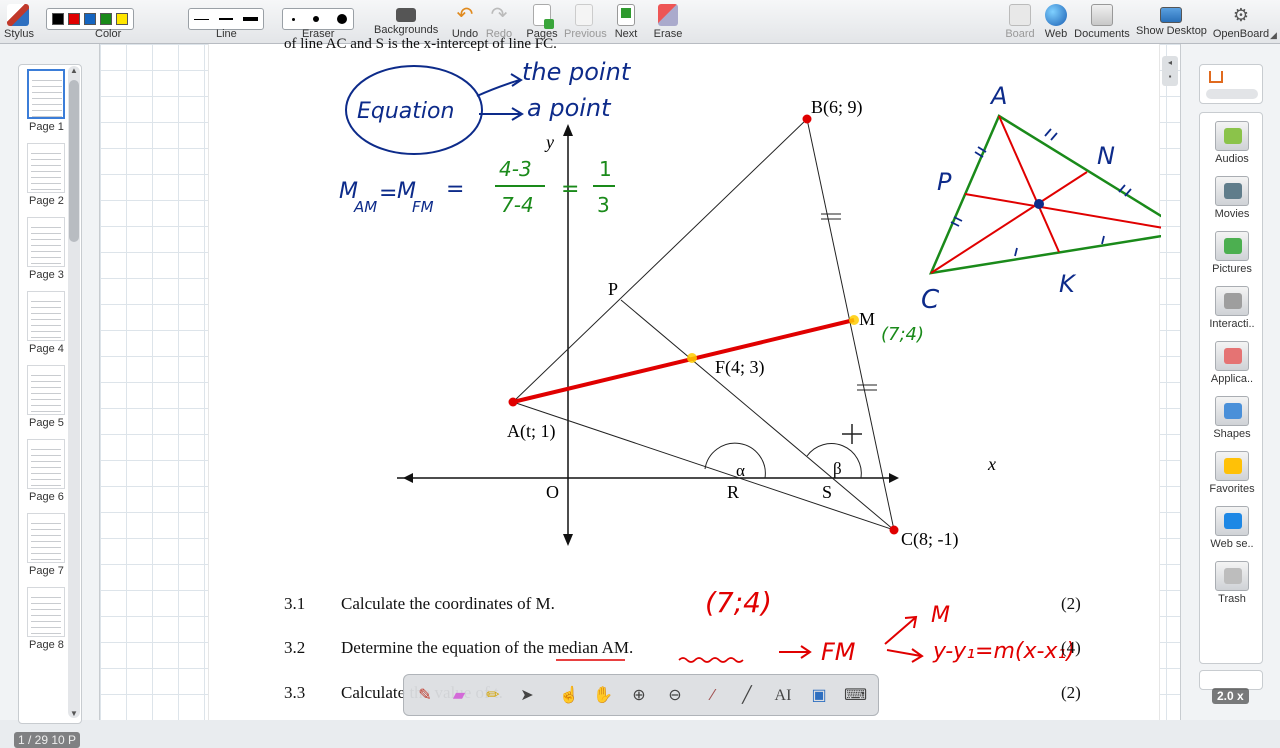  Describe the element at coordinates (584, 15) in the screenshot. I see `previous-page-icon` at that location.